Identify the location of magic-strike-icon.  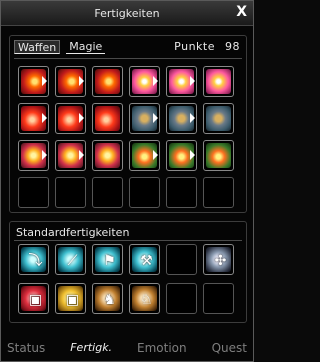
(107, 155).